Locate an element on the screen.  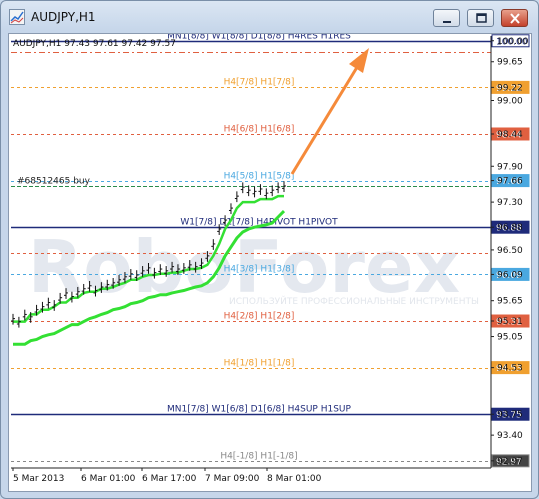
close-icon is located at coordinates (515, 18).